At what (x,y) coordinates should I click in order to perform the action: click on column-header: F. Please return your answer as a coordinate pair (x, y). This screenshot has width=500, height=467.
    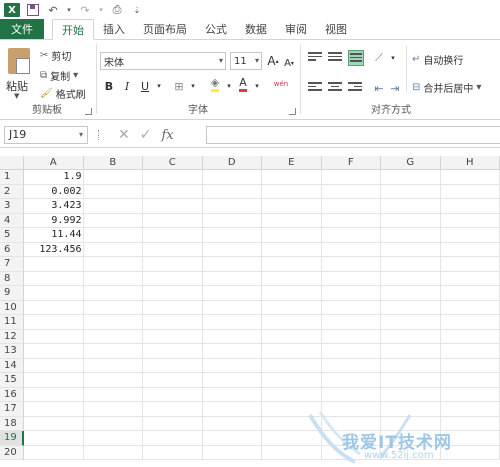
    Looking at the image, I should click on (351, 163).